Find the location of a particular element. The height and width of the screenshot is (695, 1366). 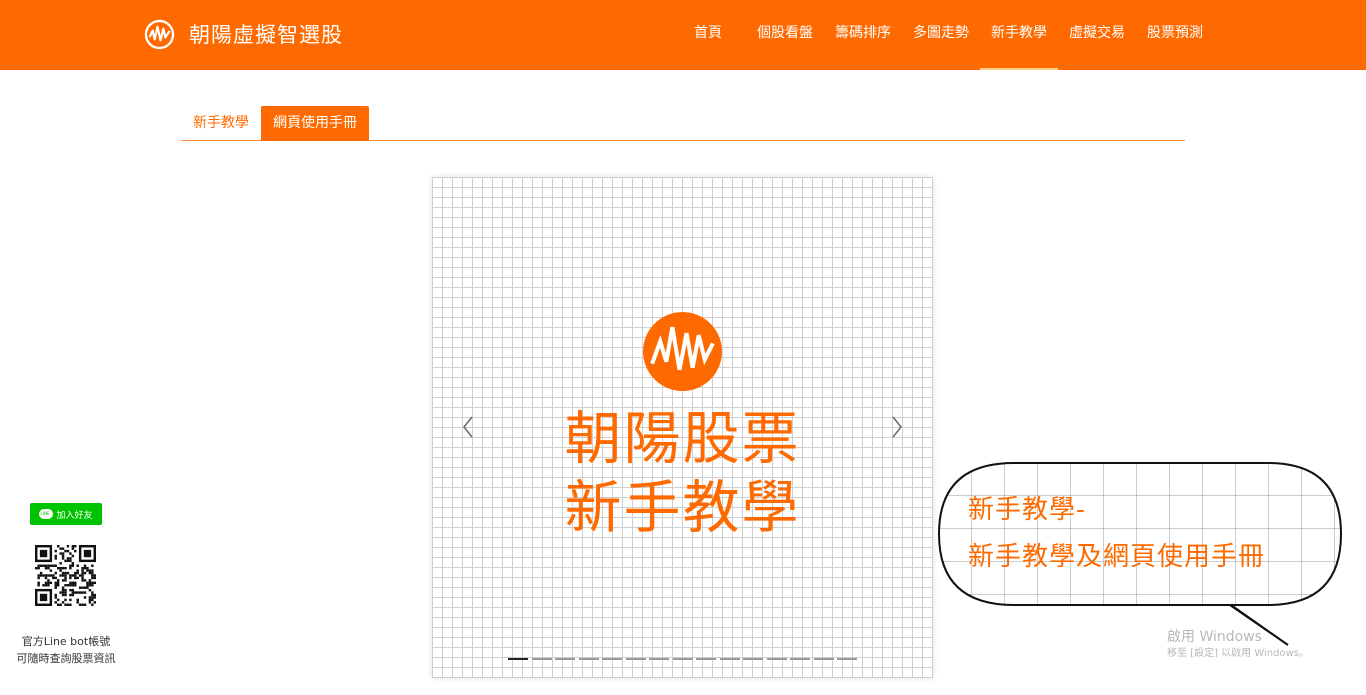

carousel-indicators is located at coordinates (684, 659).